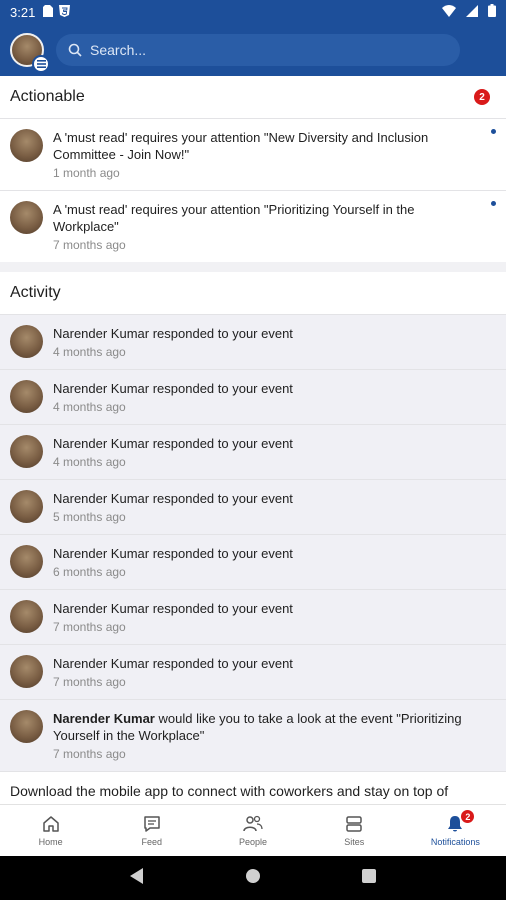  I want to click on nav-home: Home, so click(50, 830).